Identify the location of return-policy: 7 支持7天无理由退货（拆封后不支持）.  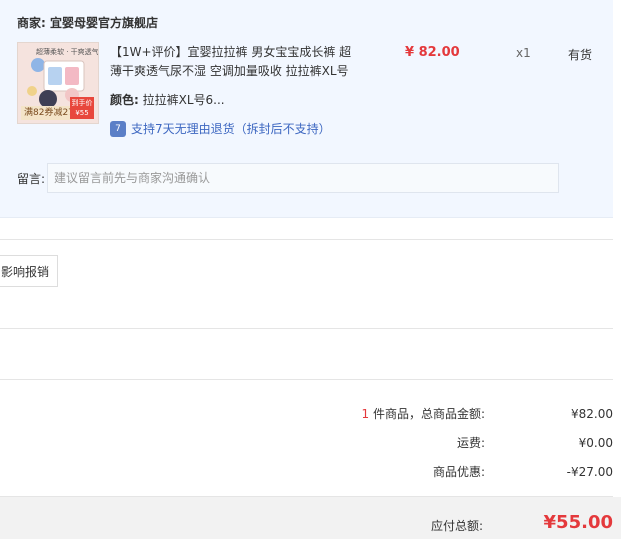
(220, 128).